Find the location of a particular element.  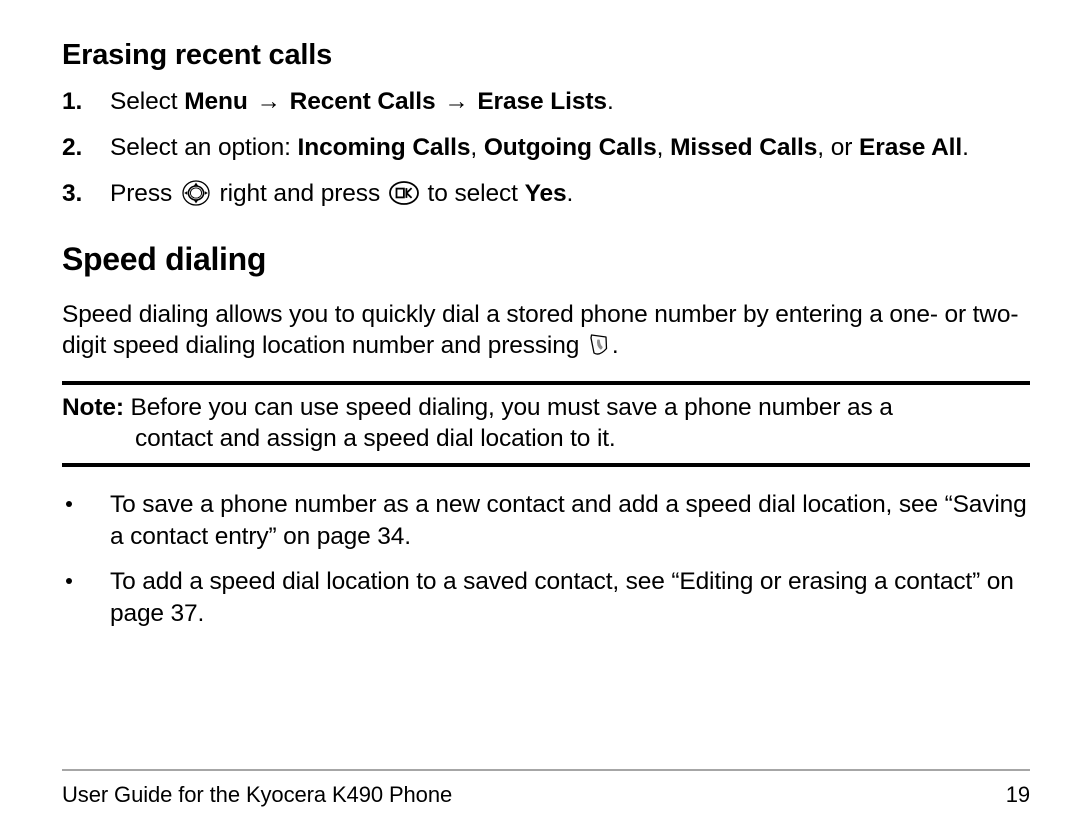

send-key-icon is located at coordinates (599, 345).